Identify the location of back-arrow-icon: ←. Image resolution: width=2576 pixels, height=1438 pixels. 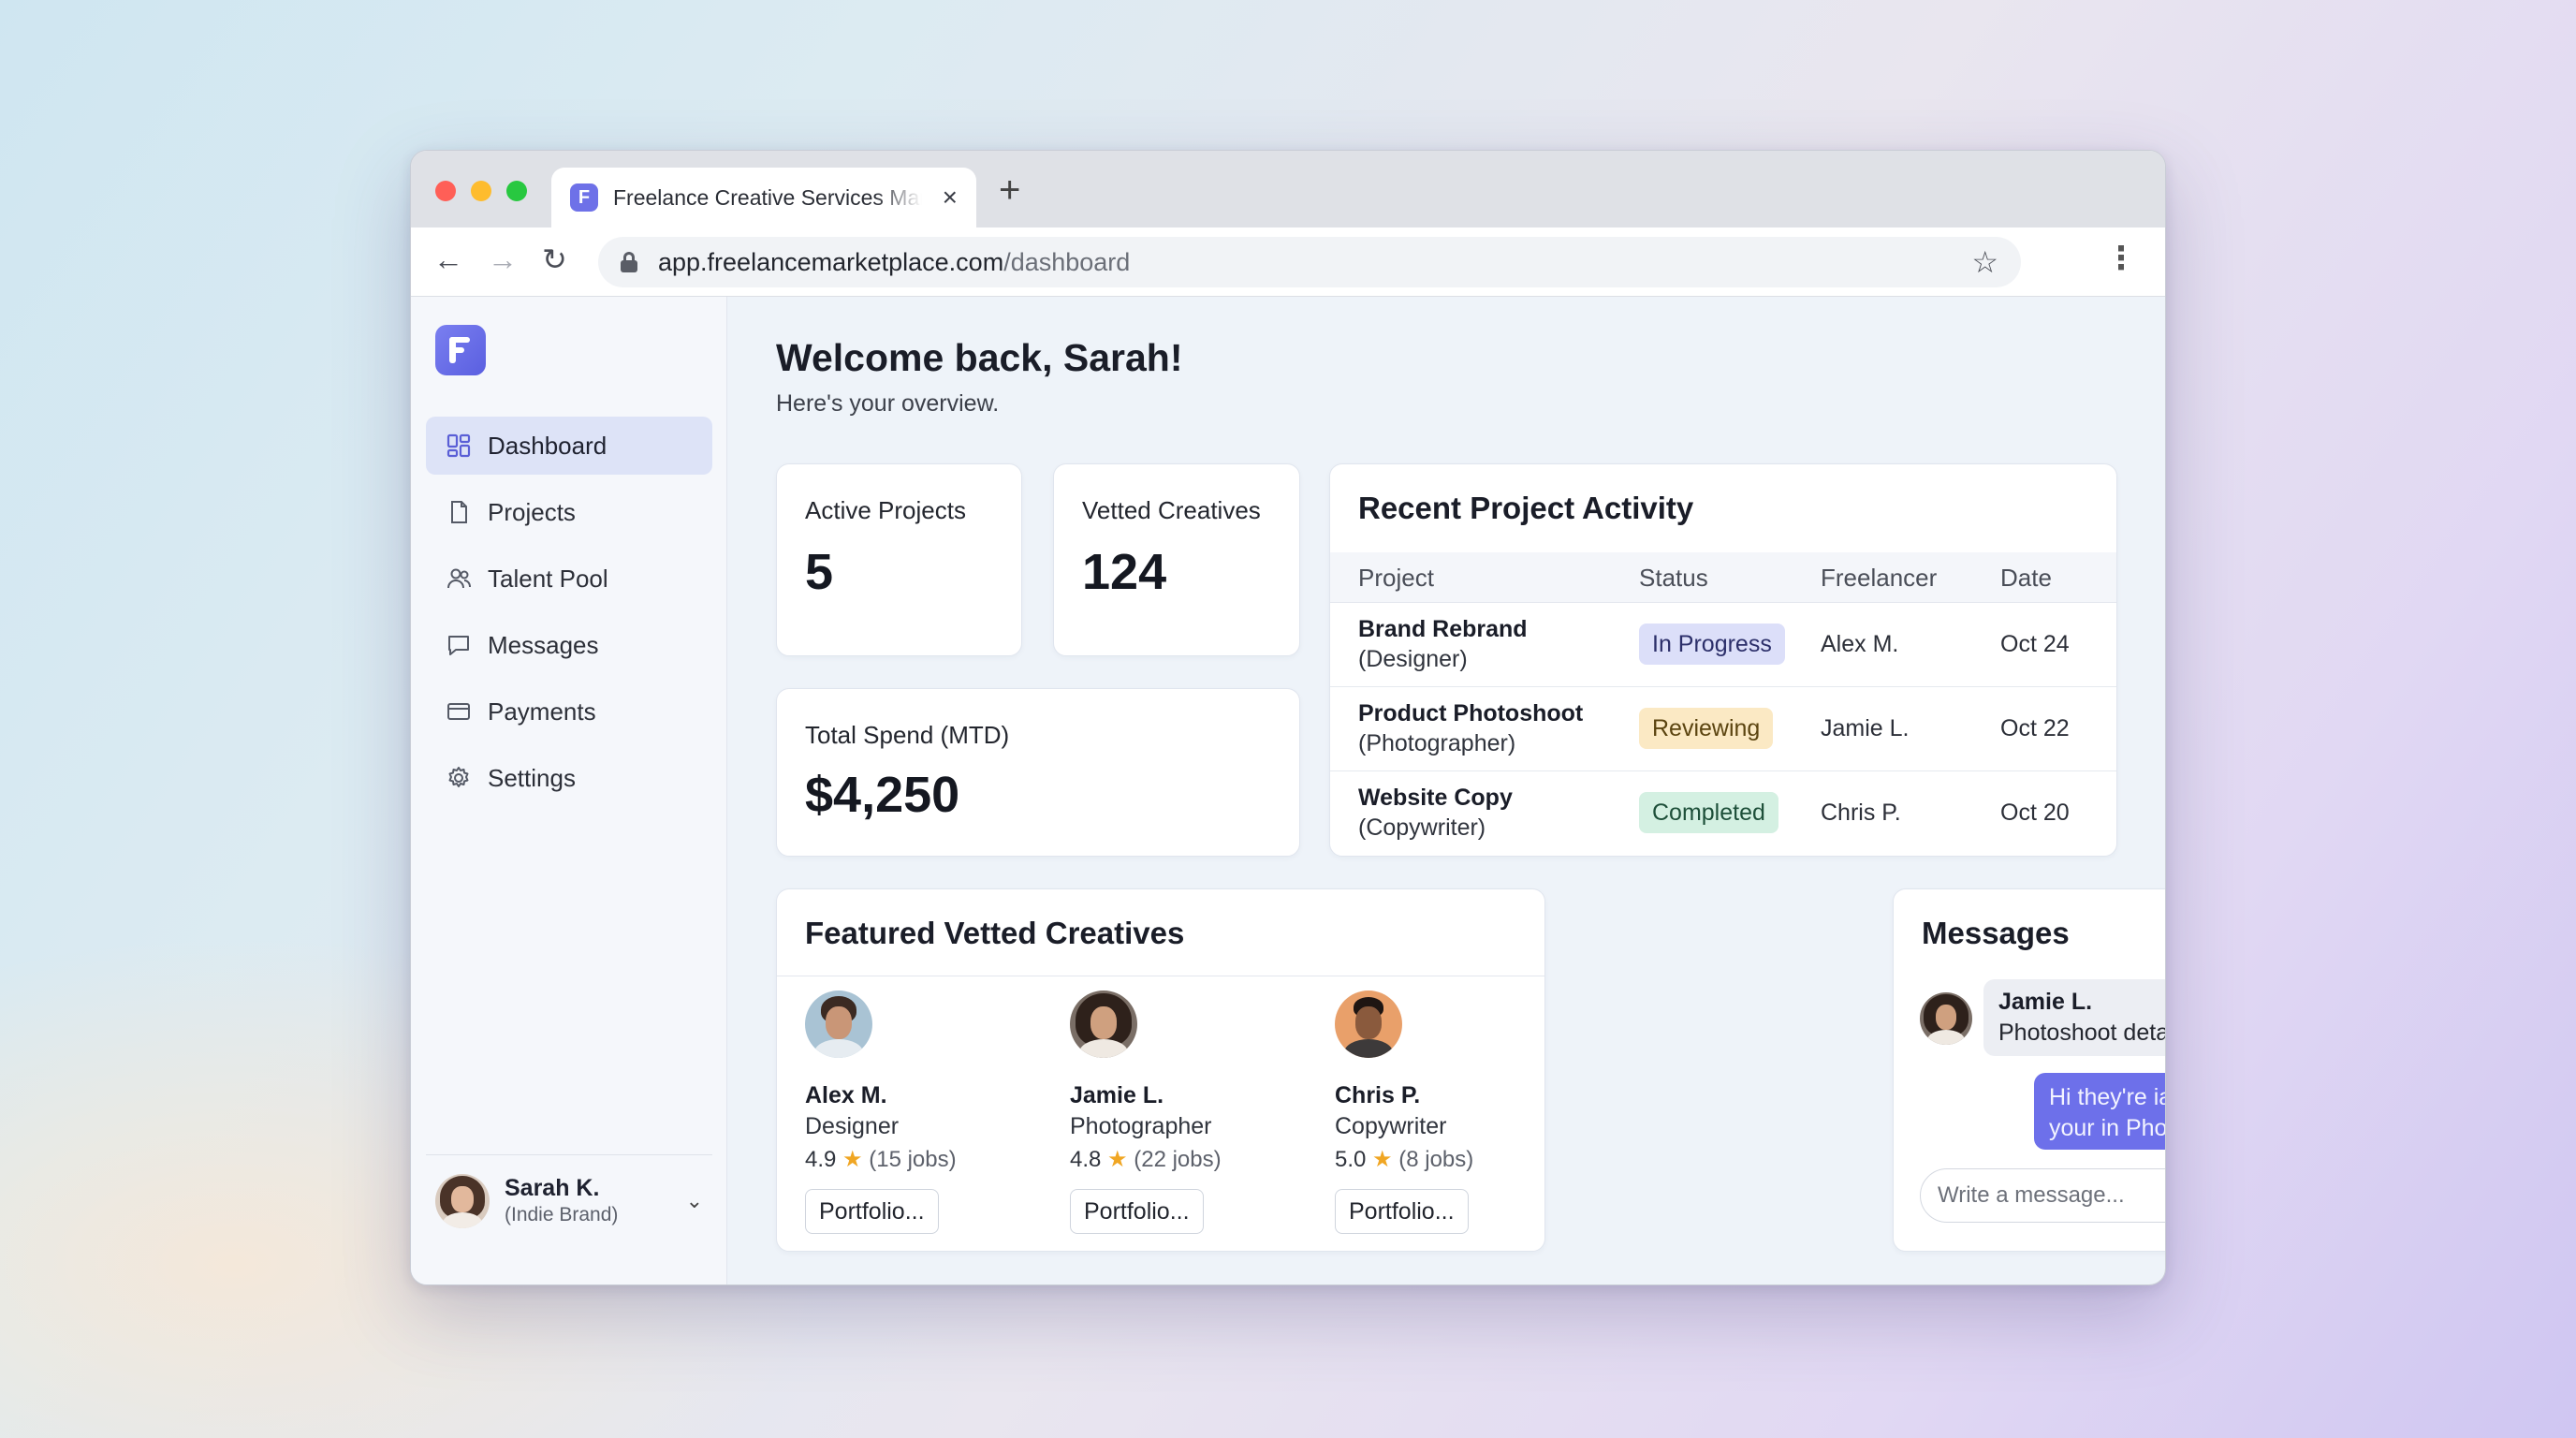
(448, 259).